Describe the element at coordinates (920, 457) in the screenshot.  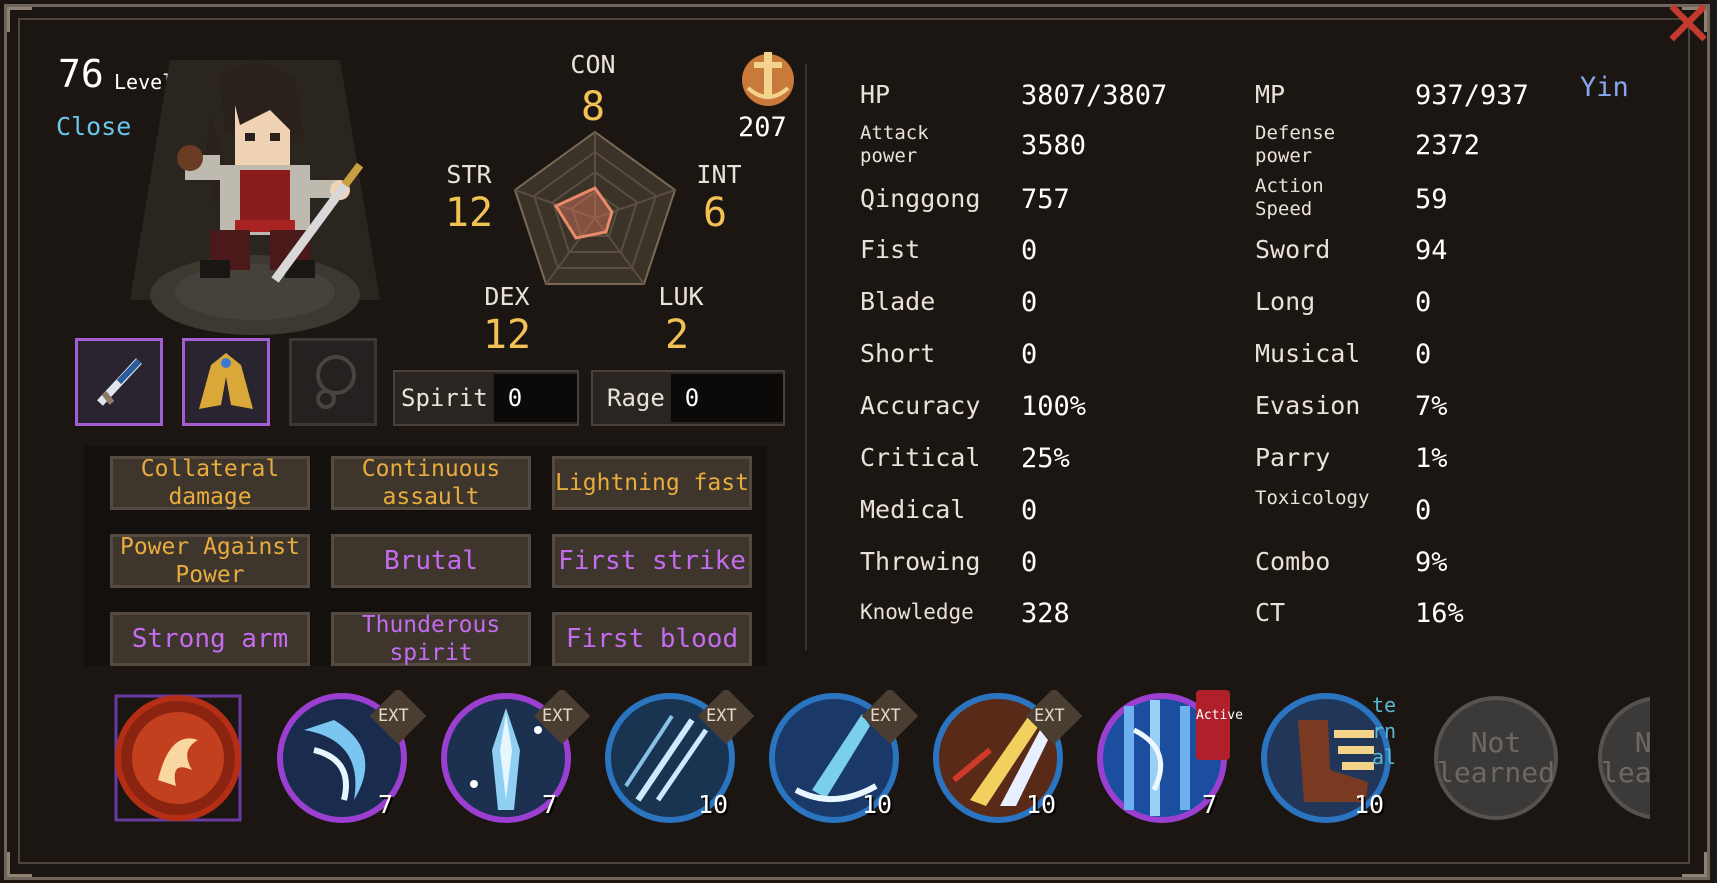
I see `stat-label-critical: Critical` at that location.